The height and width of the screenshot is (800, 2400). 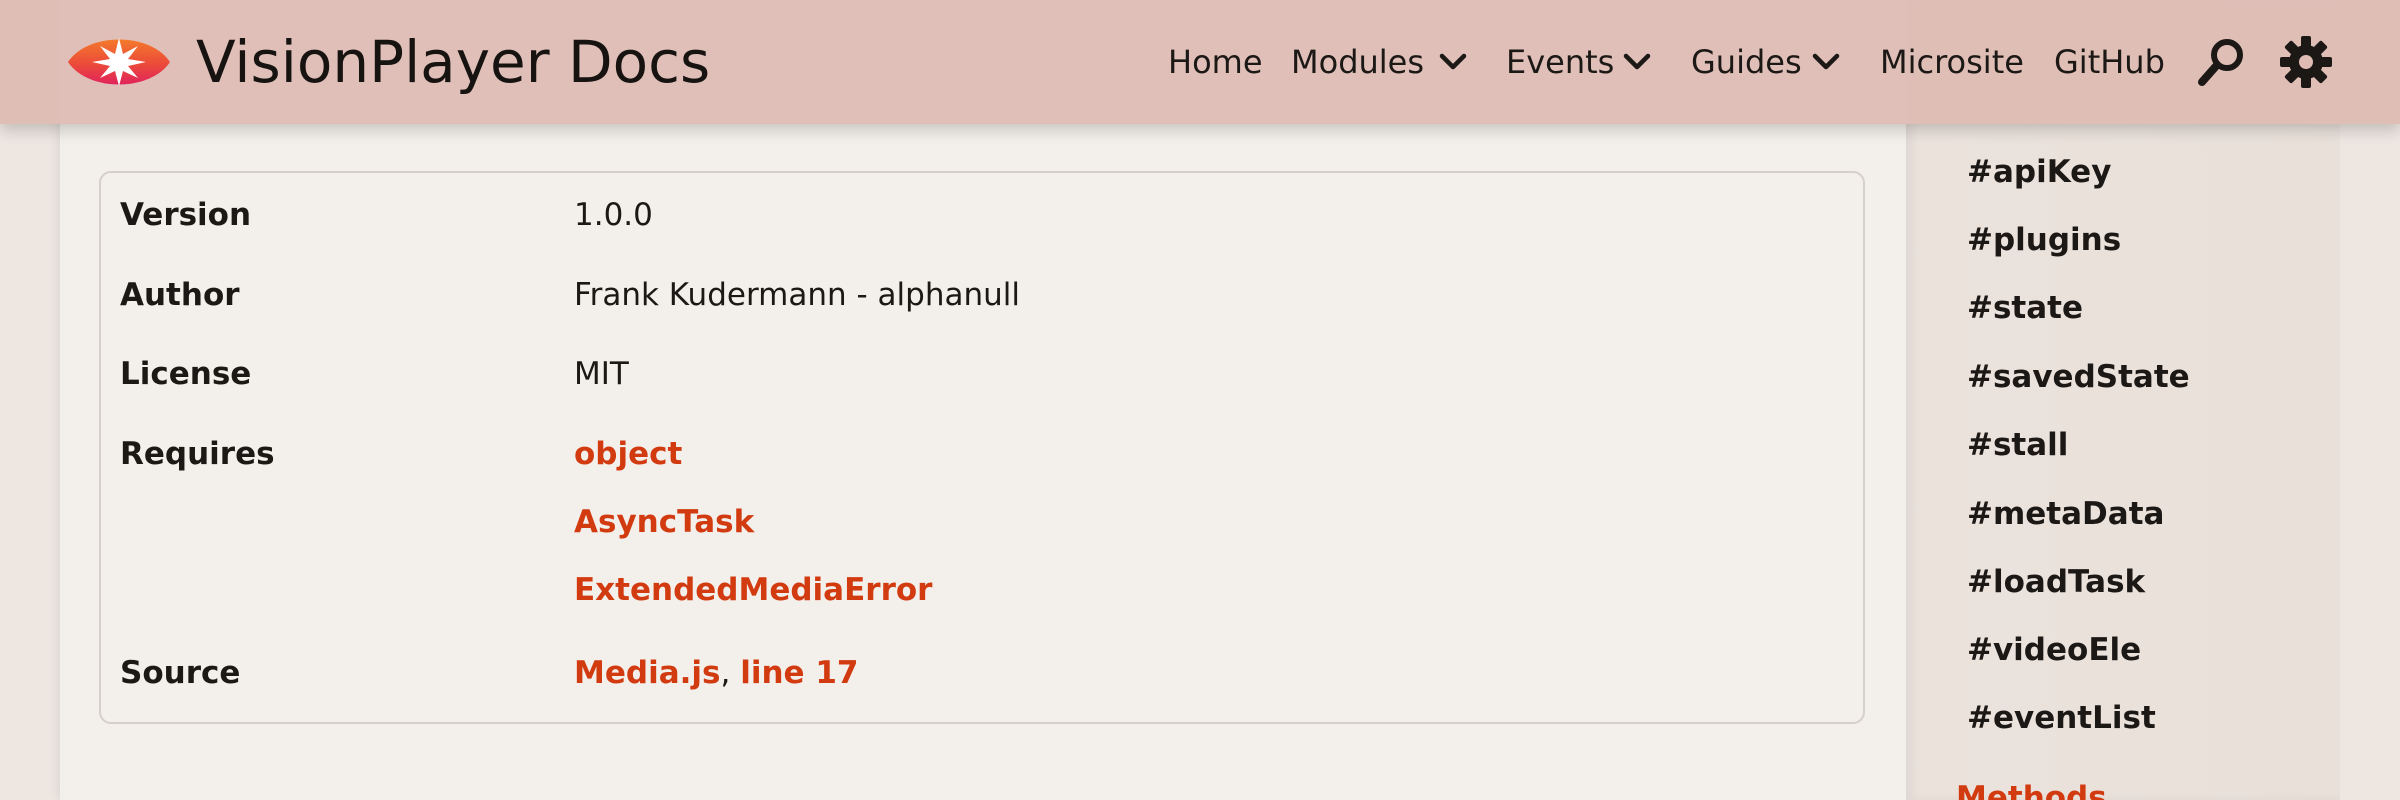 I want to click on search-icon, so click(x=2222, y=64).